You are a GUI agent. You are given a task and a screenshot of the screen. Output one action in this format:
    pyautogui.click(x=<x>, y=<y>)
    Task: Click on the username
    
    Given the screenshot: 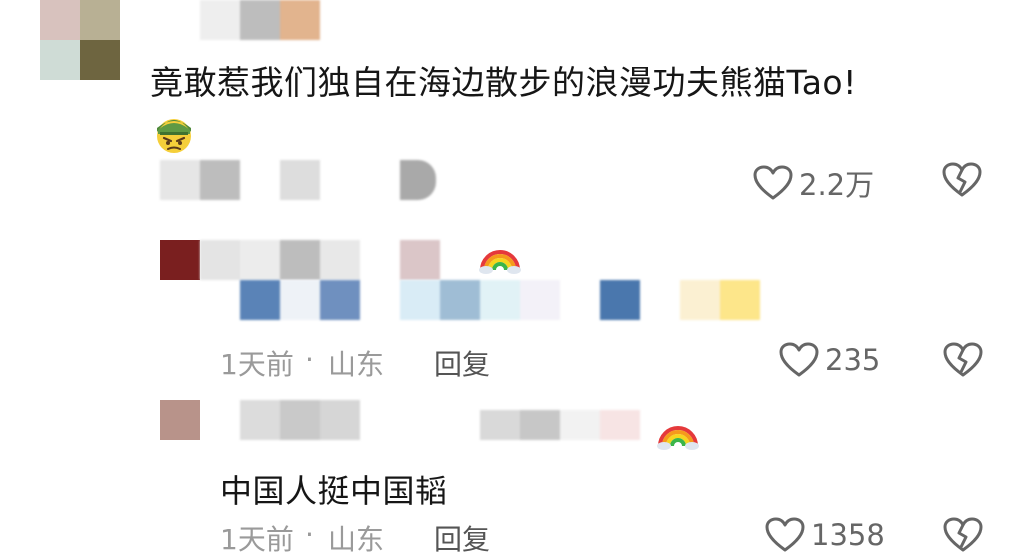 What is the action you would take?
    pyautogui.click(x=262, y=20)
    